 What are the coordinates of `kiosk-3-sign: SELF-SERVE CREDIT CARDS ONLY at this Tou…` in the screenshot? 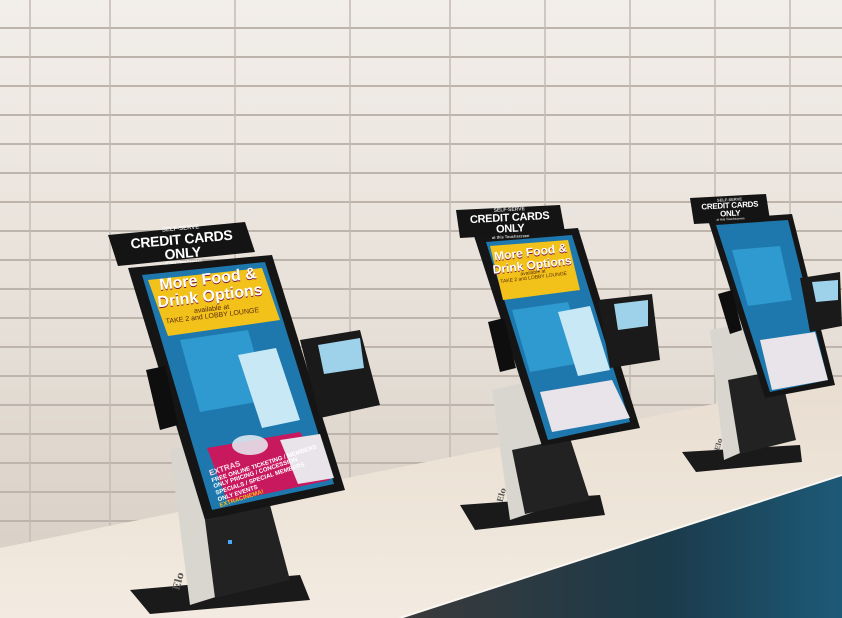 It's located at (729, 209).